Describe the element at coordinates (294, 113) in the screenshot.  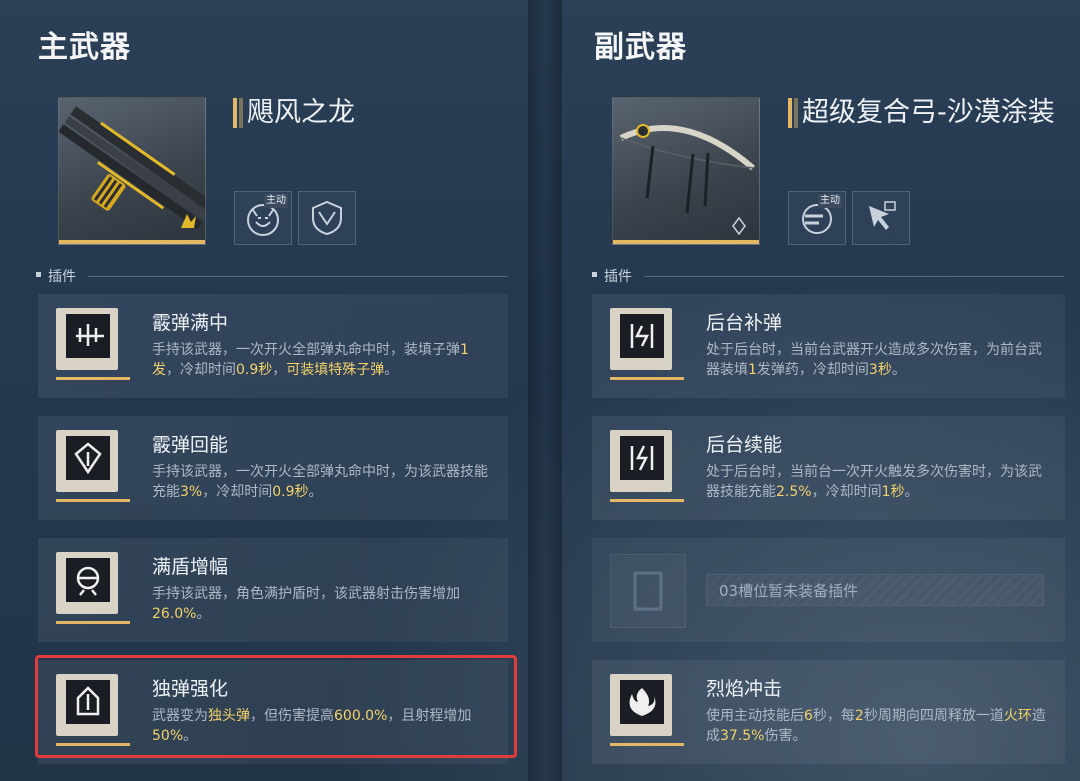
I see `weapon-name: 飓风之龙` at that location.